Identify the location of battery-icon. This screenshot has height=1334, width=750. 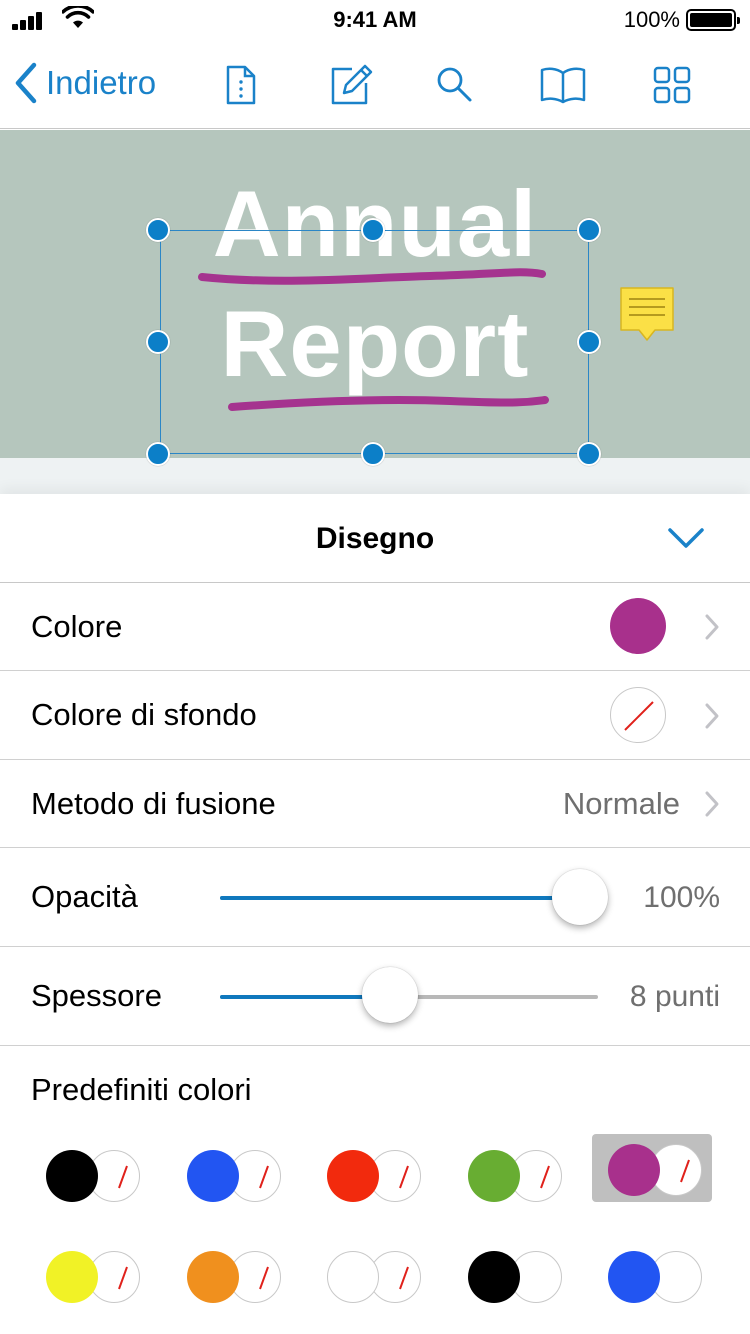
(713, 20).